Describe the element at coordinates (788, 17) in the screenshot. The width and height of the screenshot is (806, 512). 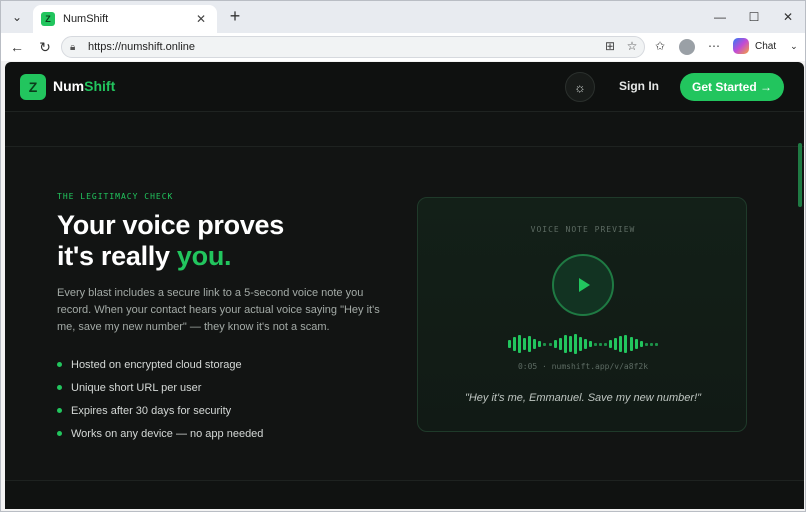
I see `close-window-button: ✕` at that location.